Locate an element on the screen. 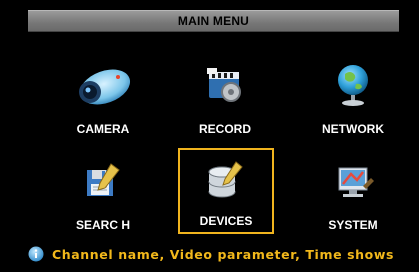 The image size is (419, 272). menu-item-search: SEARC H is located at coordinates (103, 193).